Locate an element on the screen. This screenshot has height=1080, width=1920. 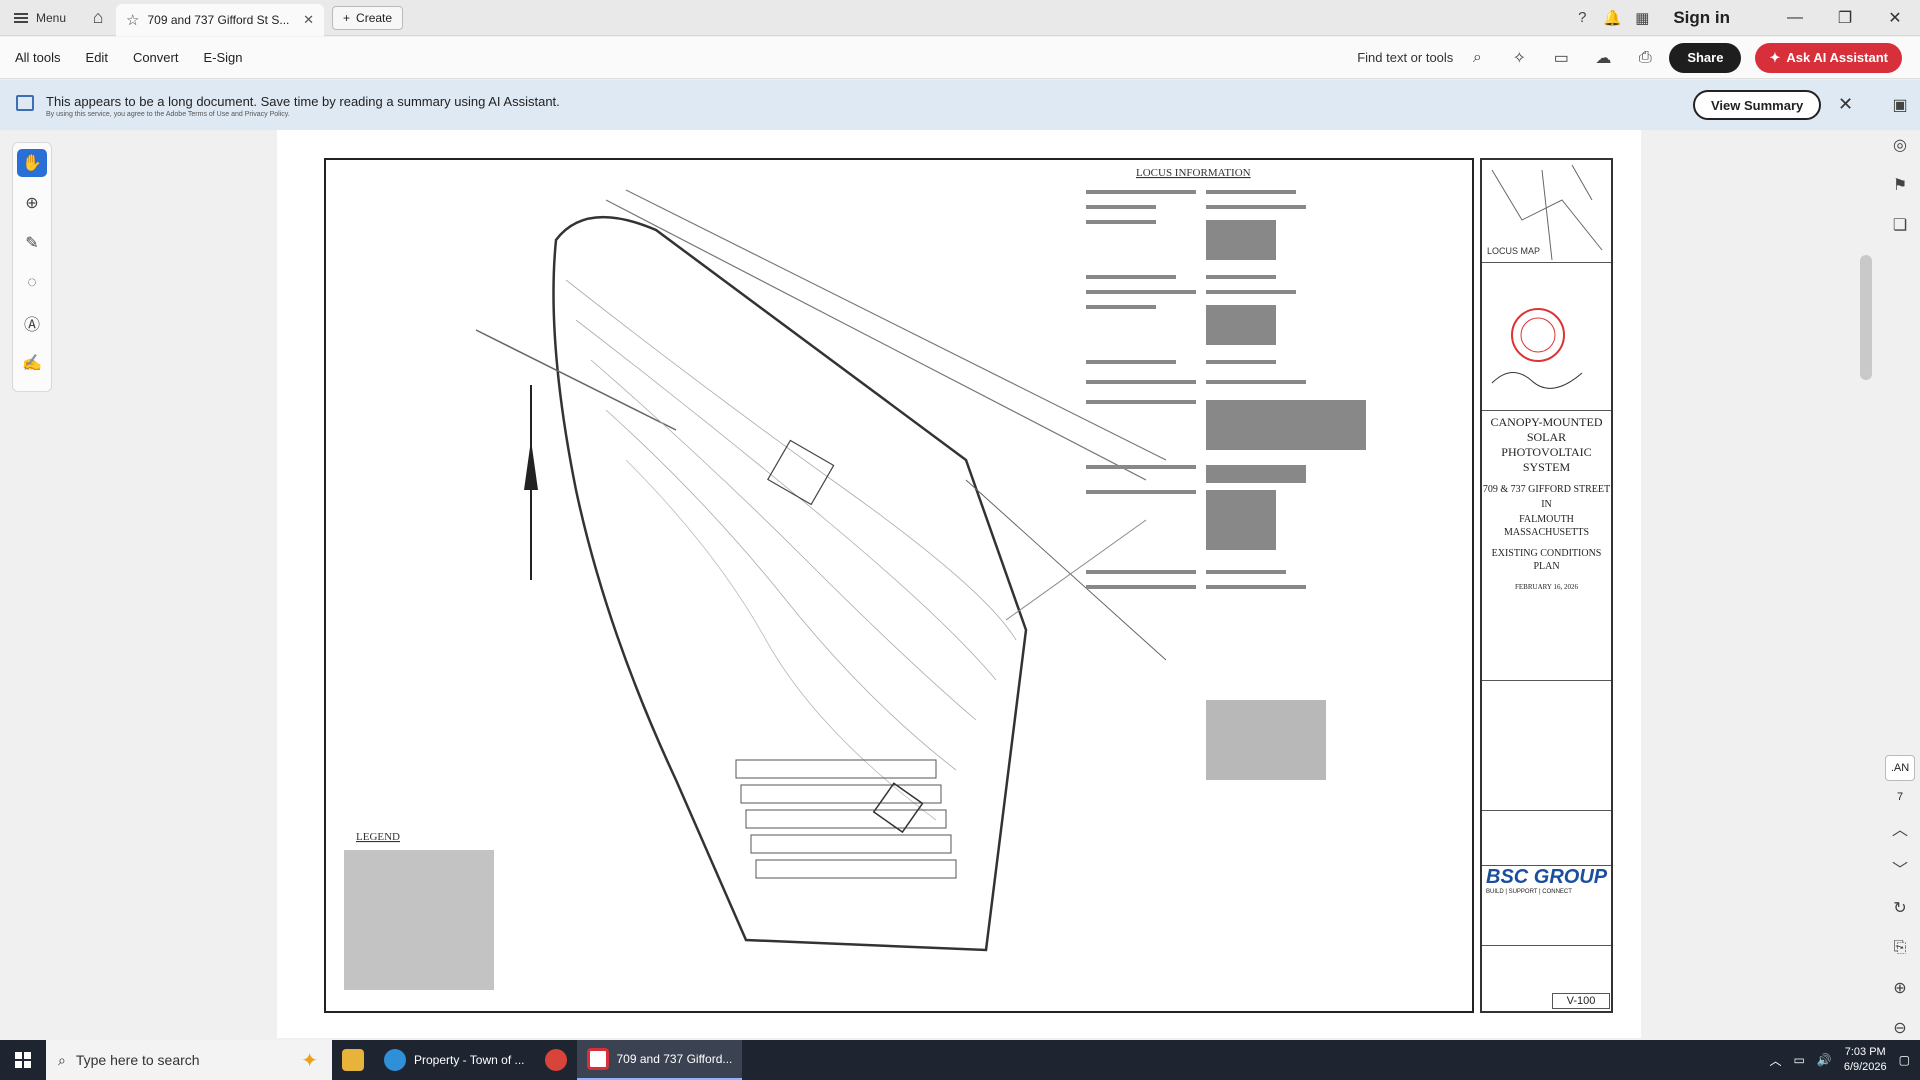
comment-icon: ◎ is located at coordinates (1900, 145).